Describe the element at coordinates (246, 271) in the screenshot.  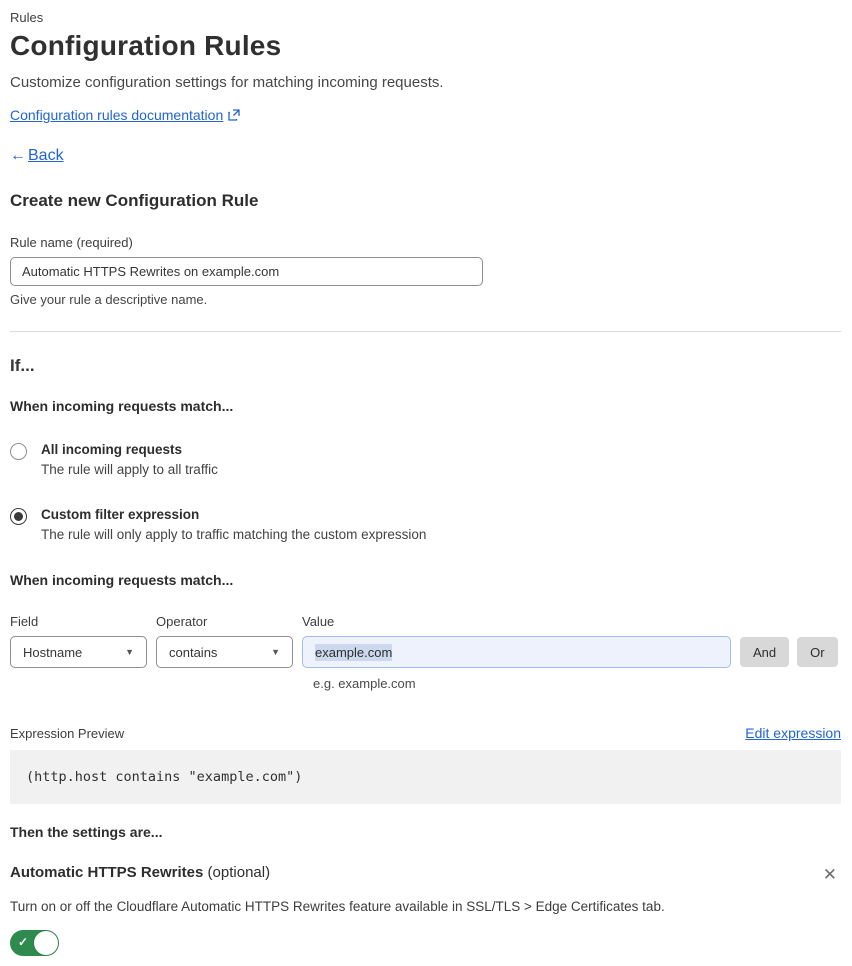
I see `rule-name-input` at that location.